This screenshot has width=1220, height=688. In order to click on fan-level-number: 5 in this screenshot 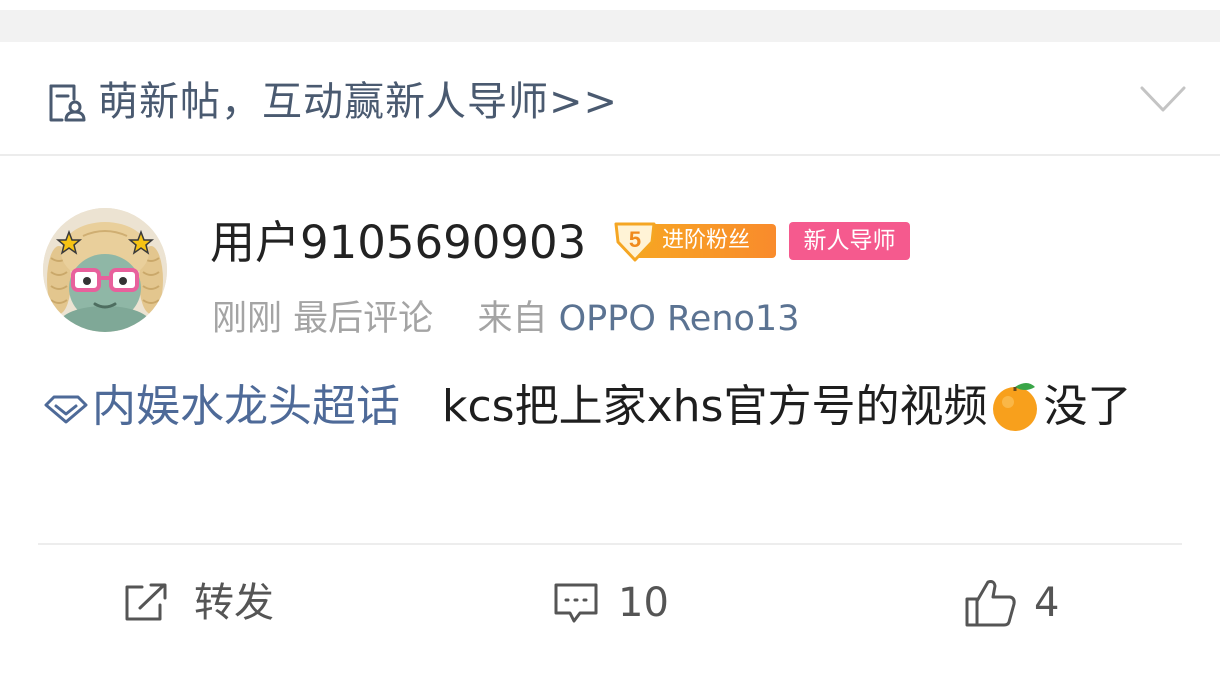, I will do `click(635, 239)`.